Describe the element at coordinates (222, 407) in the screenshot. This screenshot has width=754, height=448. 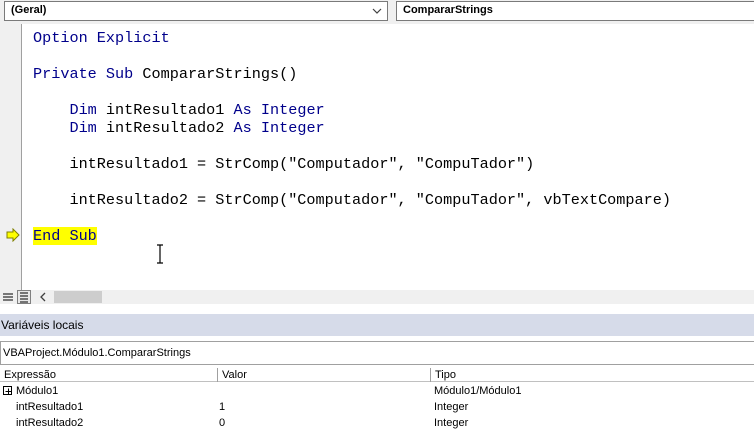
I see `value-cell: 1` at that location.